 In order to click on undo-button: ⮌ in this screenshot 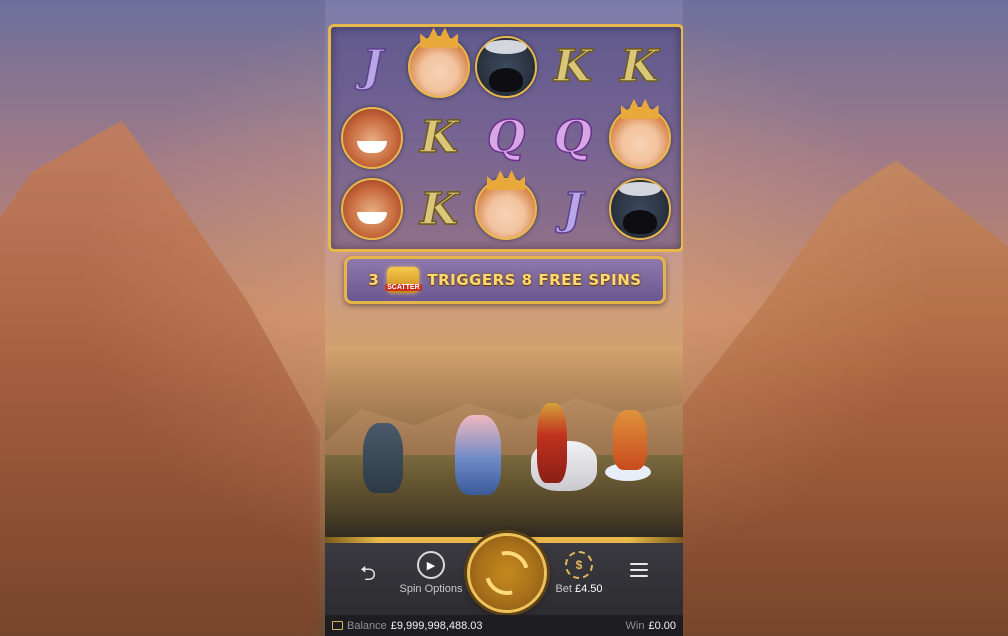, I will do `click(368, 576)`.